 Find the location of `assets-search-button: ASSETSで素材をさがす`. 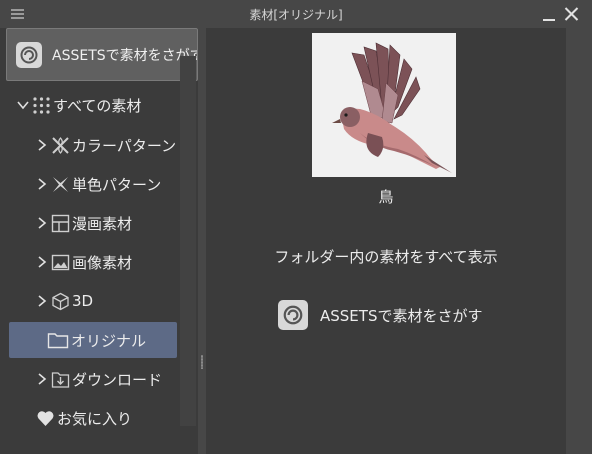

assets-search-button: ASSETSで素材をさがす is located at coordinates (102, 54).